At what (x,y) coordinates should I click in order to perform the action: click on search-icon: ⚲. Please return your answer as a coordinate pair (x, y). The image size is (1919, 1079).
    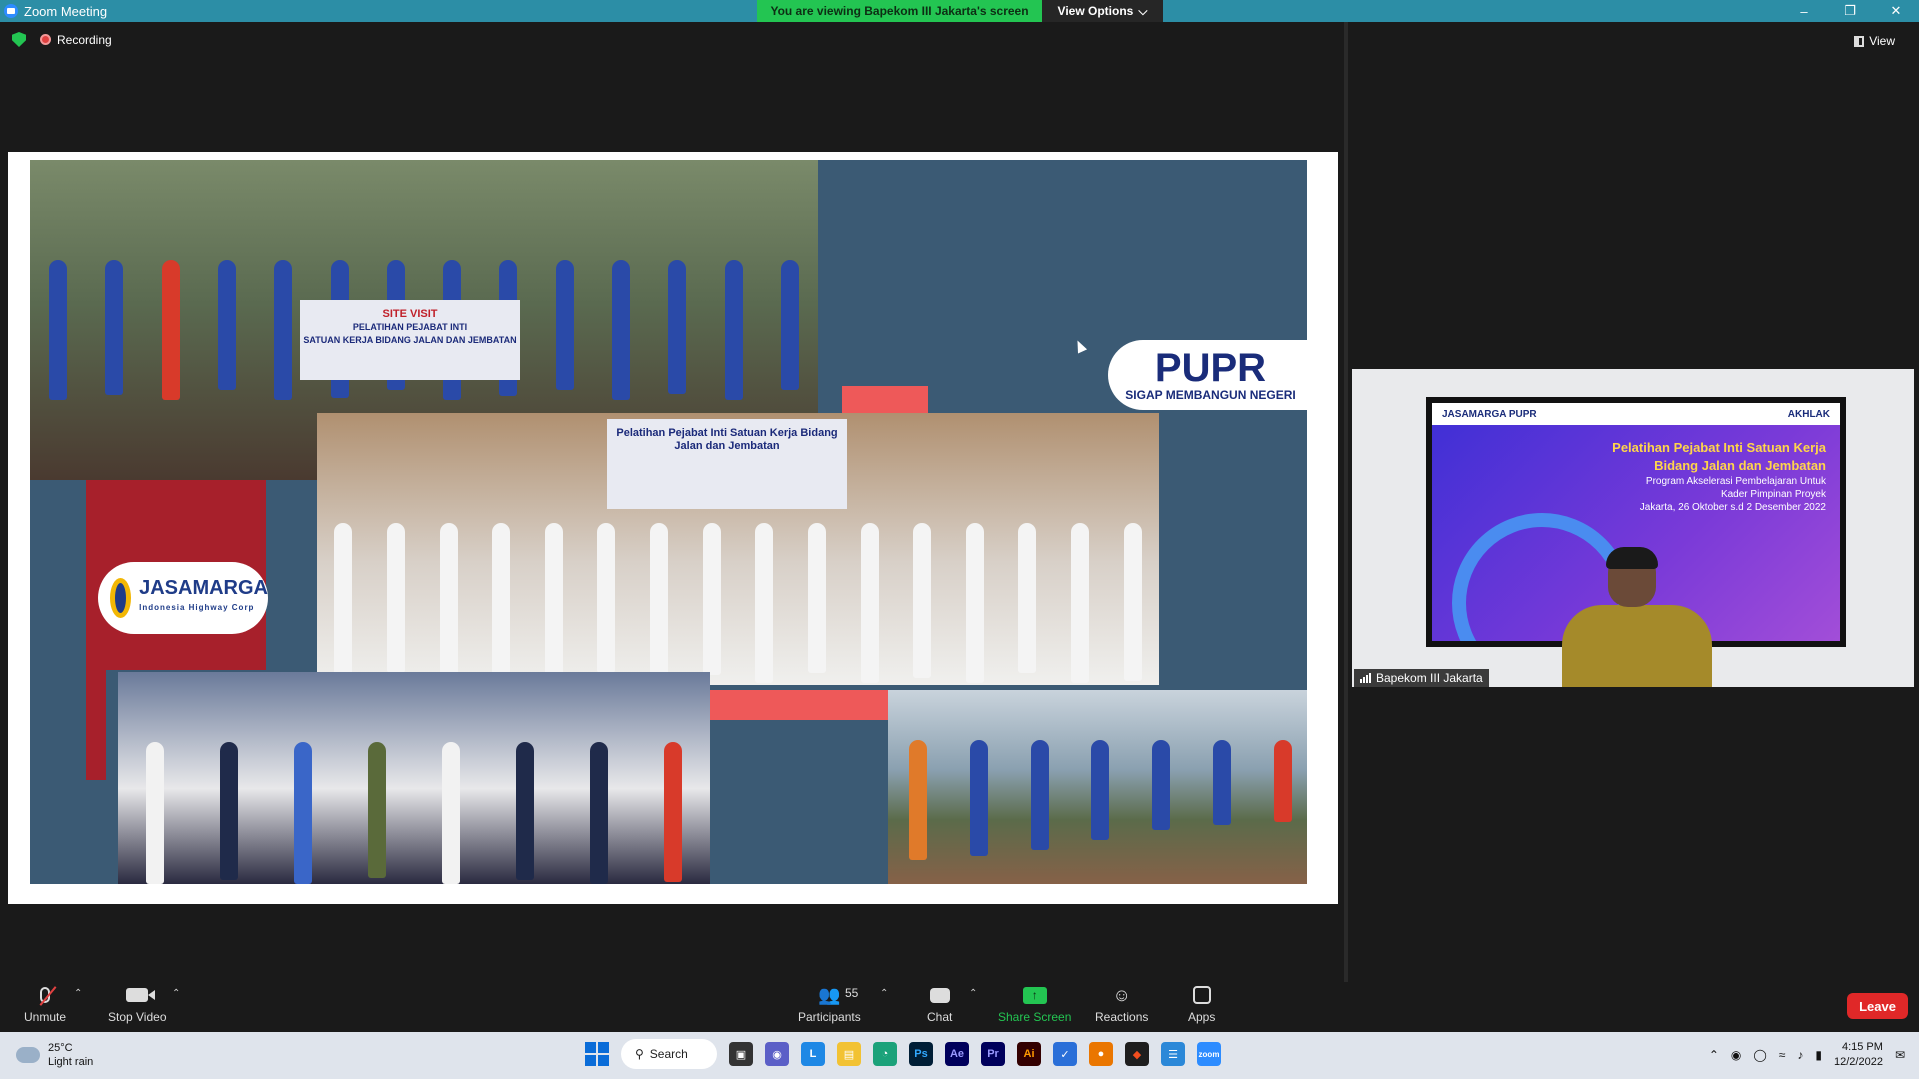
    Looking at the image, I should click on (639, 1054).